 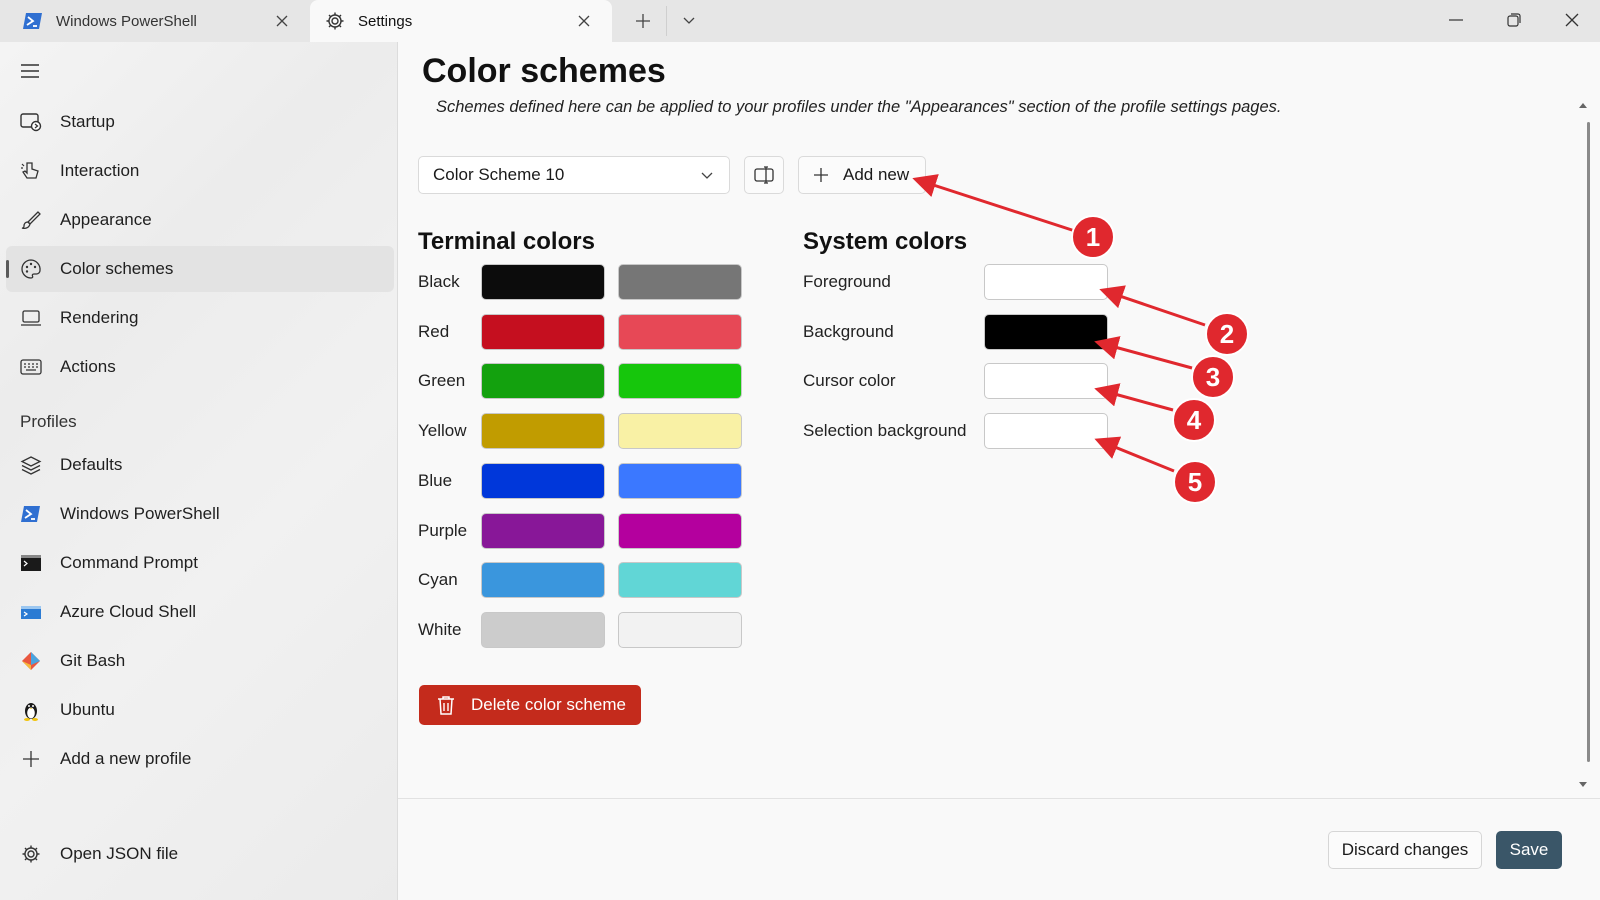 I want to click on color-swatch-bright-purple, so click(x=680, y=531).